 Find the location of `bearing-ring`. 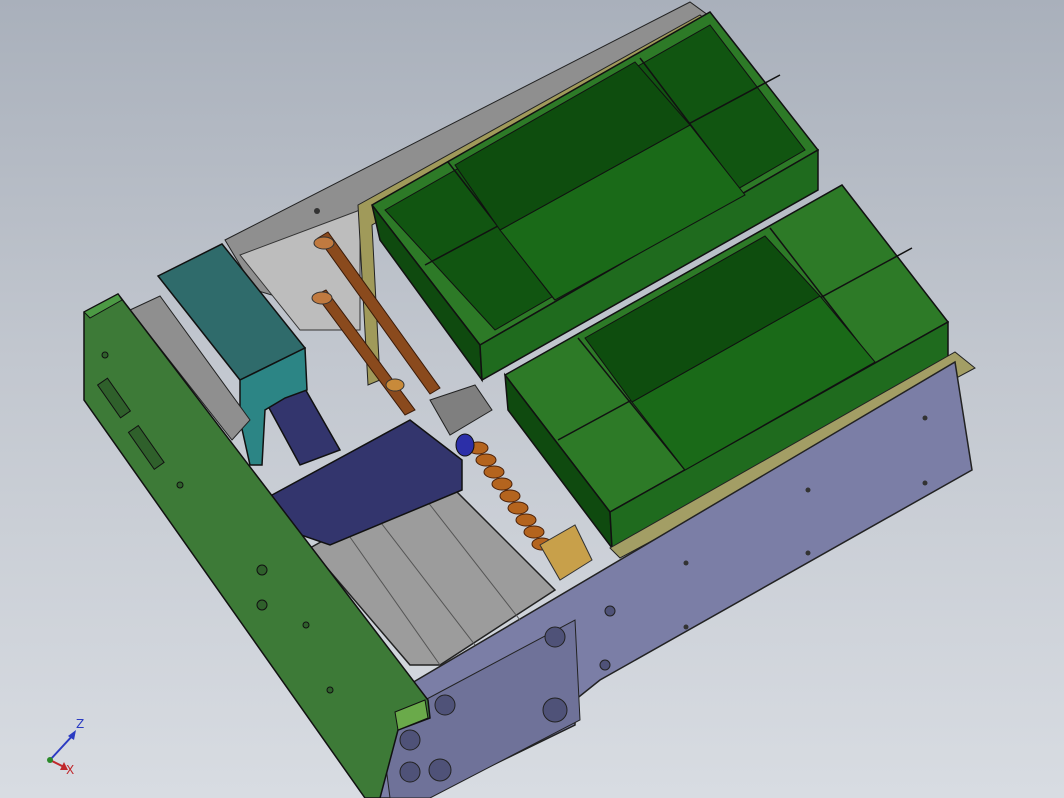

bearing-ring is located at coordinates (465, 445).